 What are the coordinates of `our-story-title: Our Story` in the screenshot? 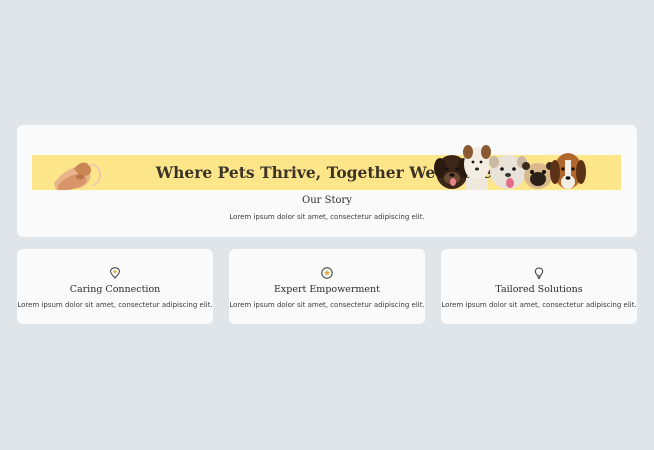 It's located at (327, 200).